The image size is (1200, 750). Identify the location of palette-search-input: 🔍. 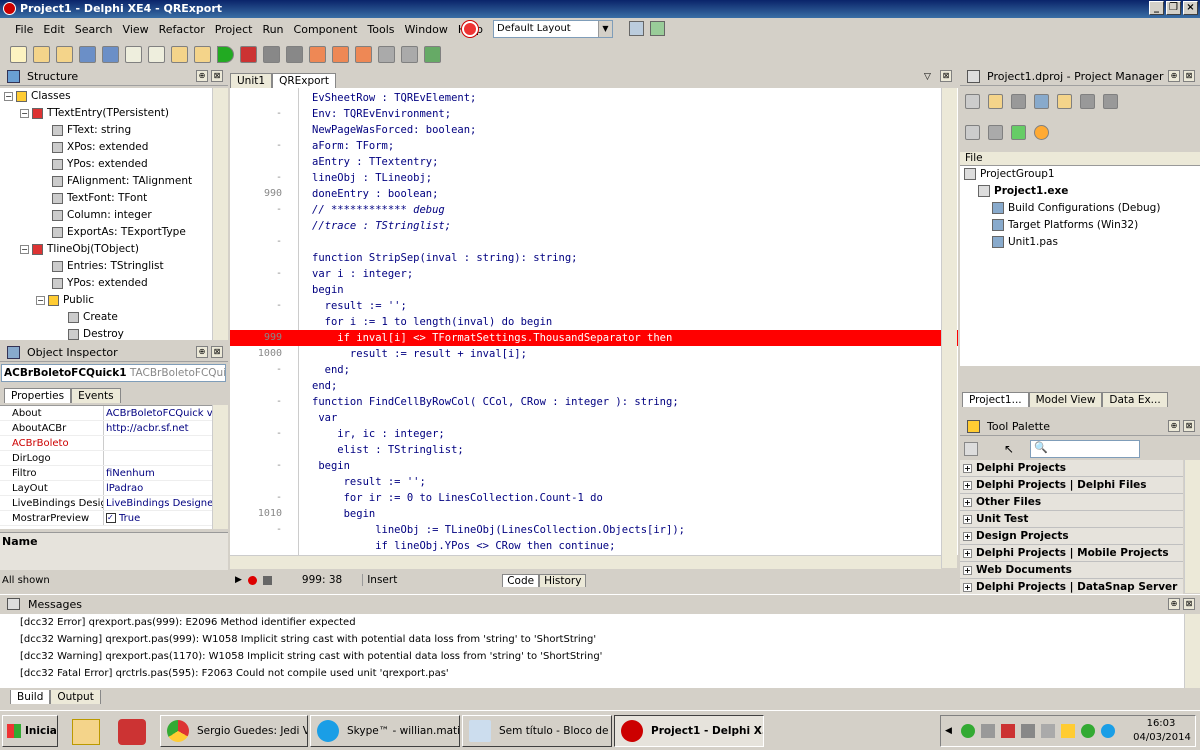
(1085, 449).